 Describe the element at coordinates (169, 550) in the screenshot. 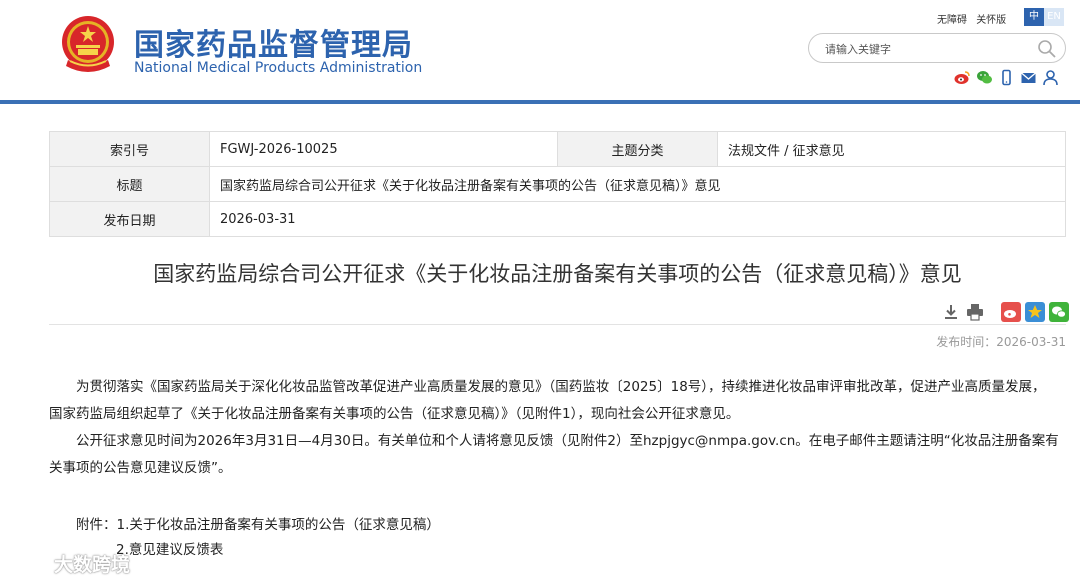

I see `attachment-link-2: 2.意见建议反馈表` at that location.